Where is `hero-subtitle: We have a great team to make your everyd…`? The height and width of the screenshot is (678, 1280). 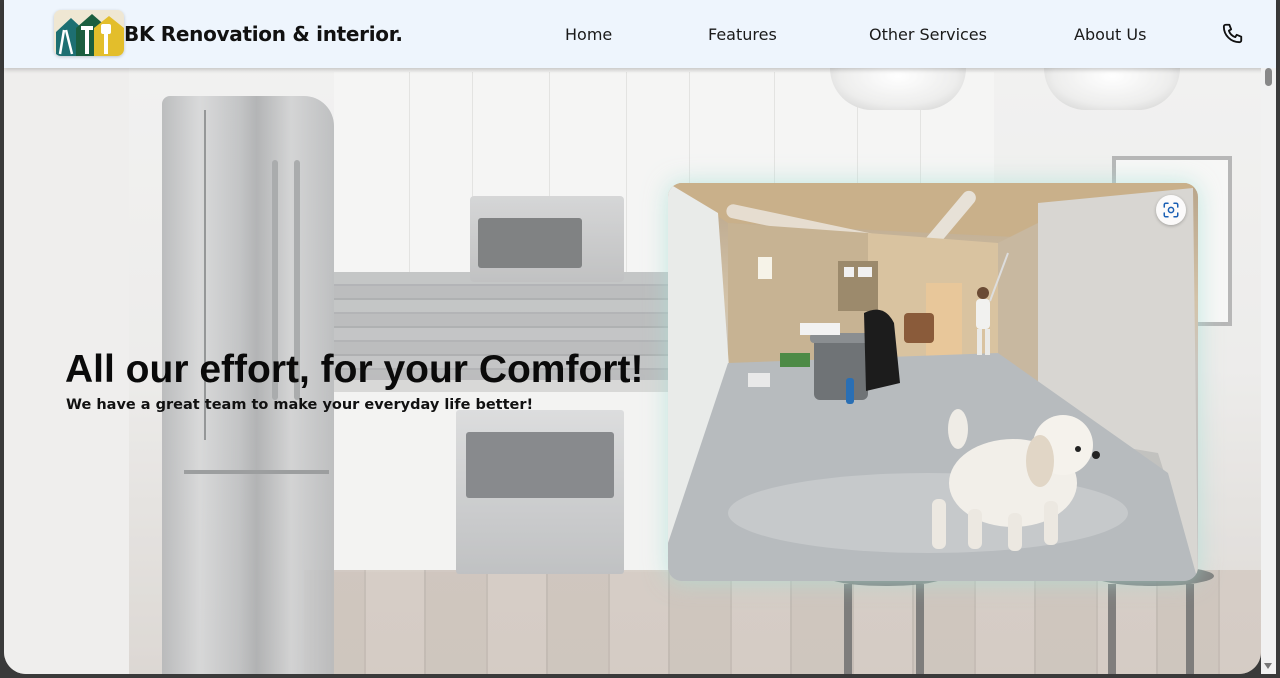 hero-subtitle: We have a great team to make your everyd… is located at coordinates (300, 405).